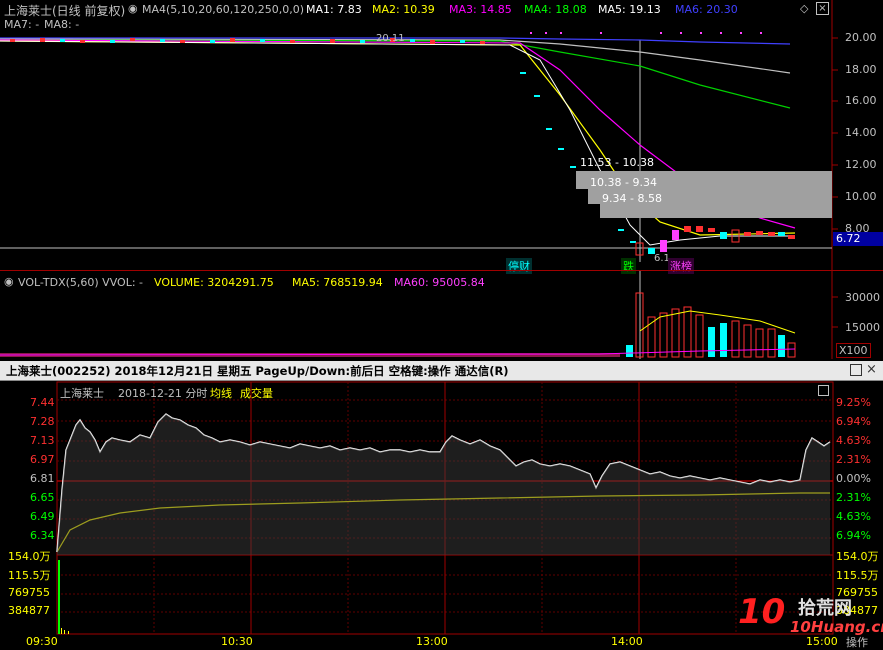  Describe the element at coordinates (29, 556) in the screenshot. I see `vol-tick-left: 154.0万` at that location.